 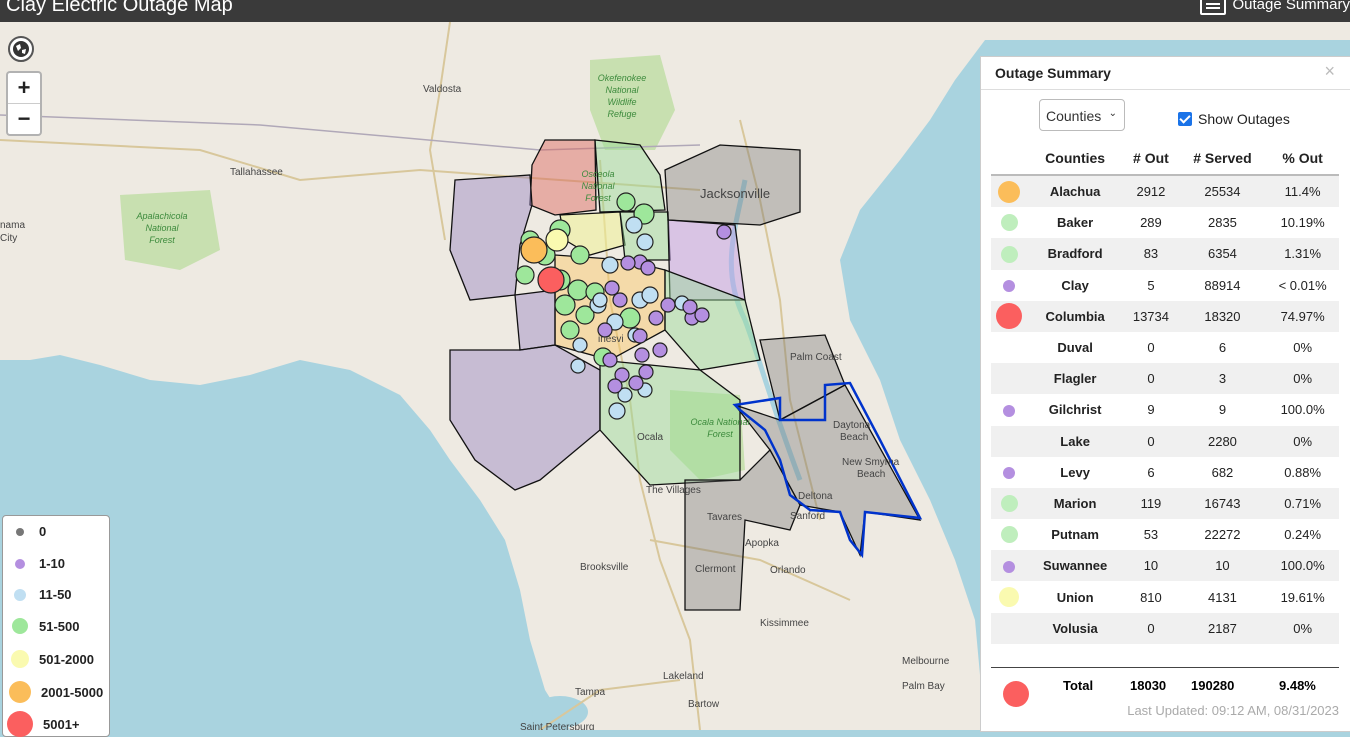 What do you see at coordinates (1303, 472) in the screenshot?
I see `county-pct: 0.88%` at bounding box center [1303, 472].